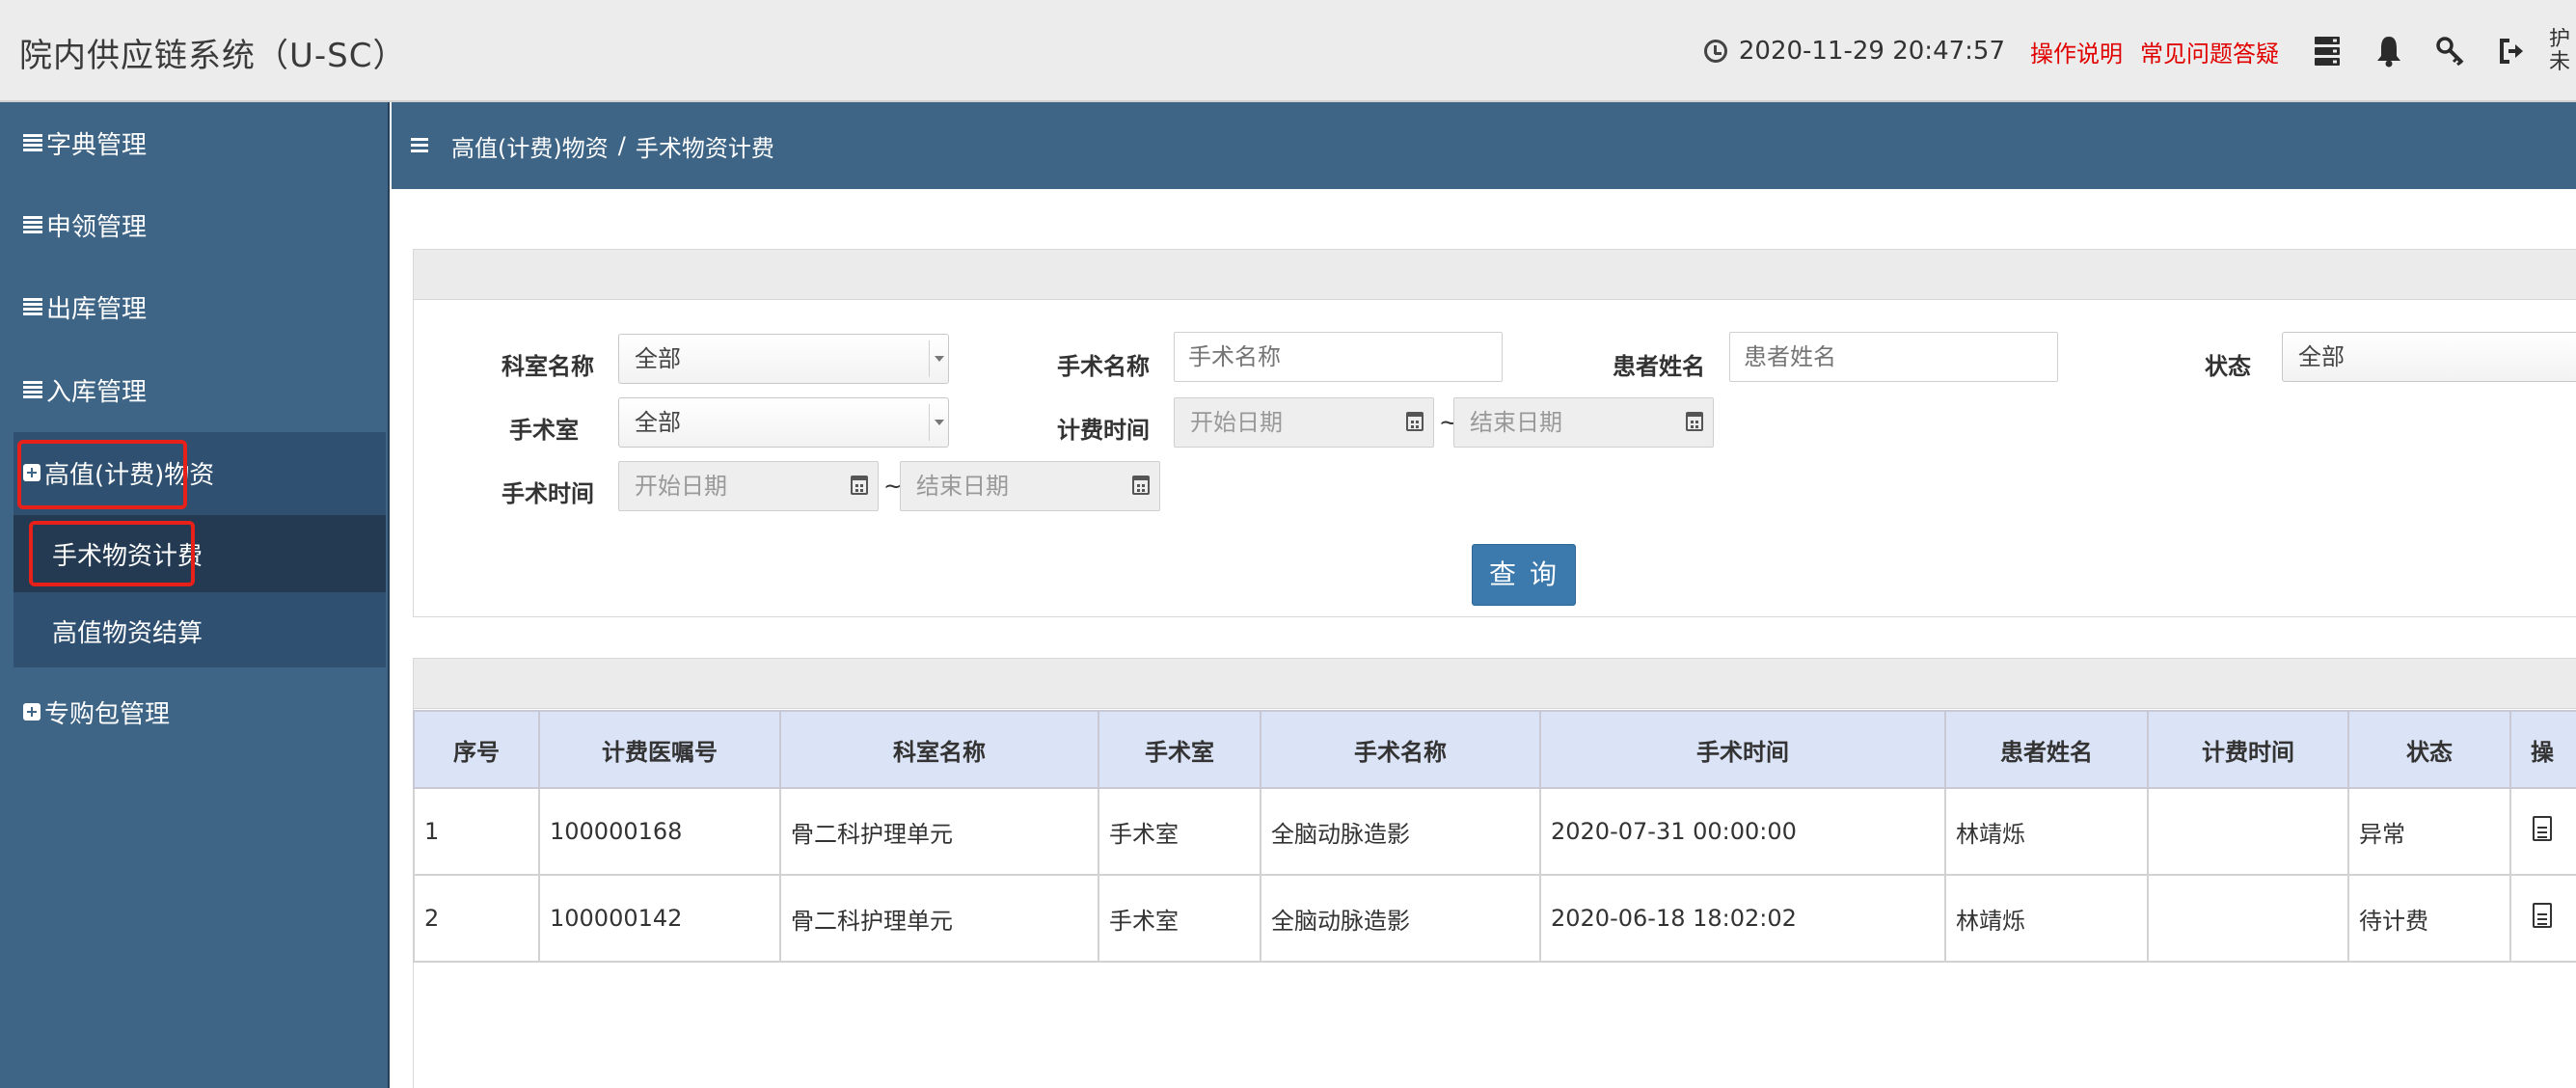  I want to click on menu-toggle-icon, so click(419, 146).